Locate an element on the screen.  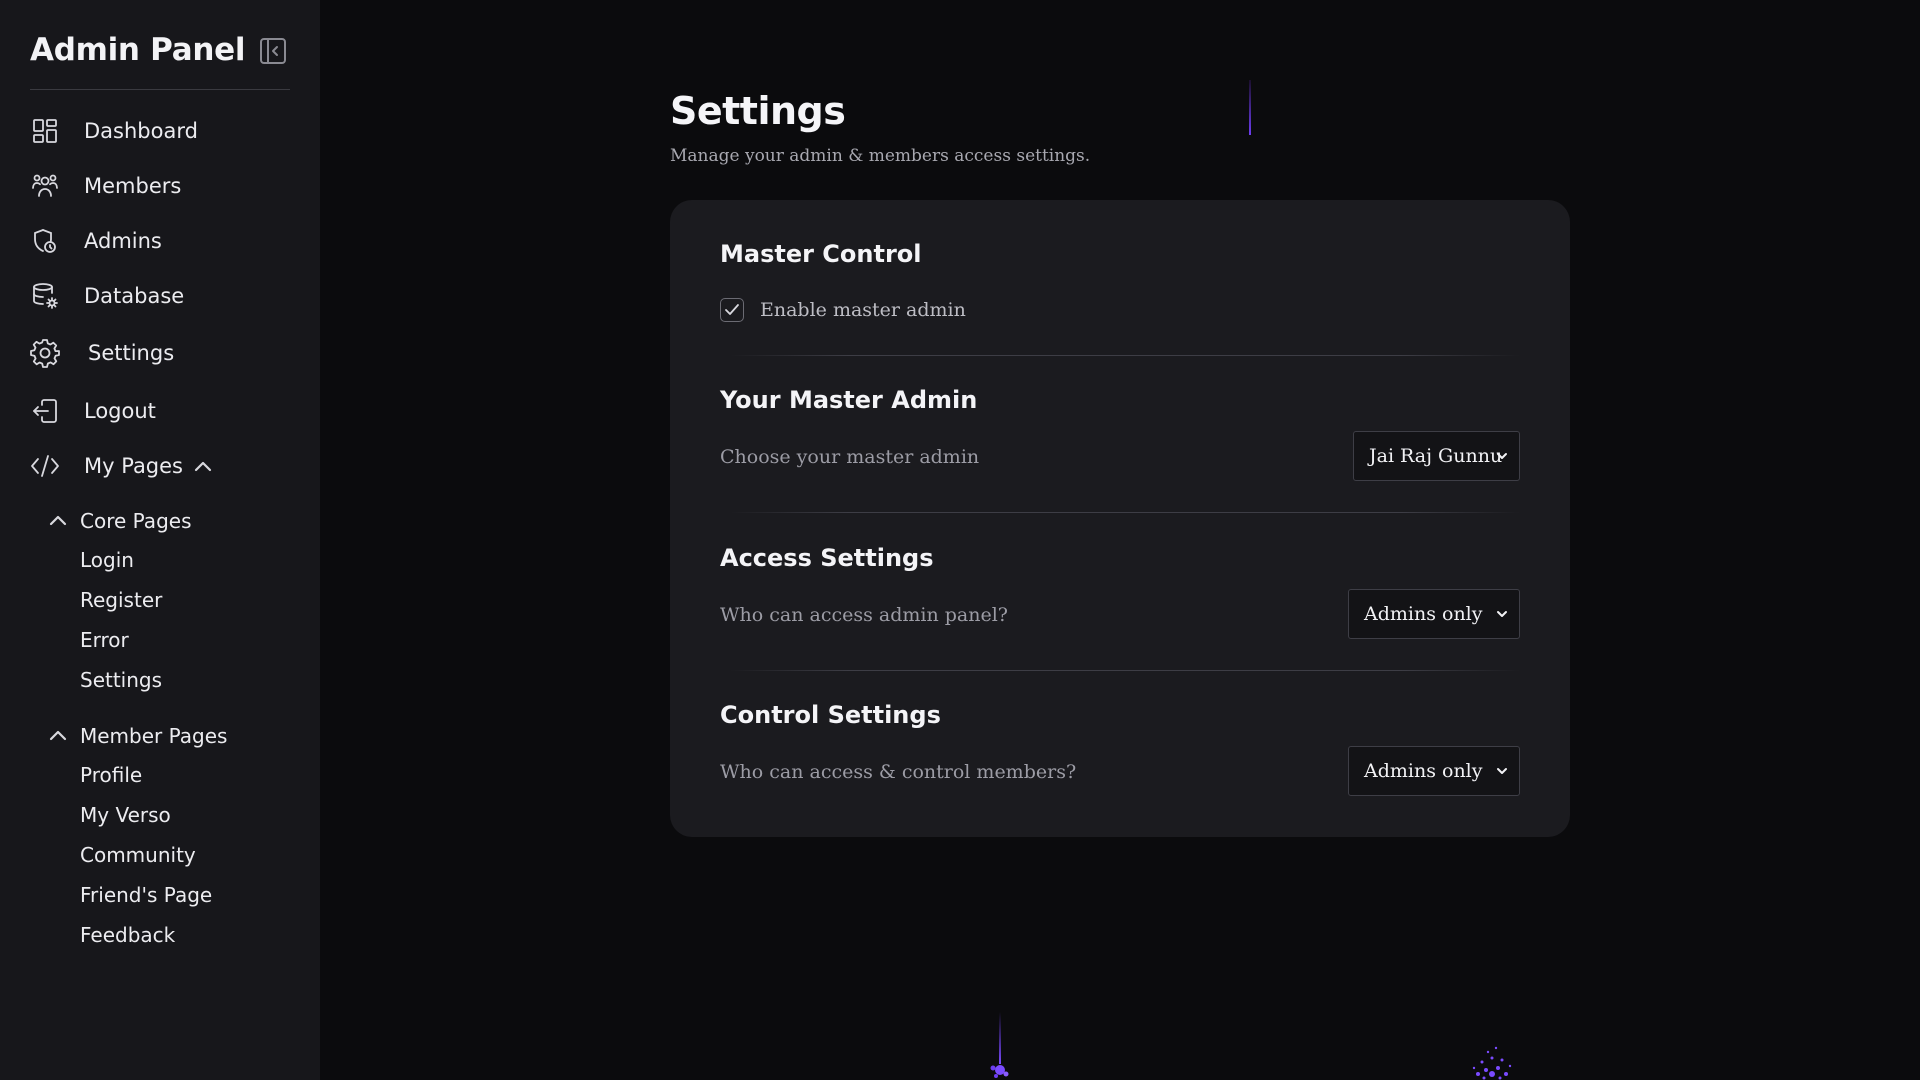
enable-master-admin-row: Enable master admin is located at coordinates (843, 310).